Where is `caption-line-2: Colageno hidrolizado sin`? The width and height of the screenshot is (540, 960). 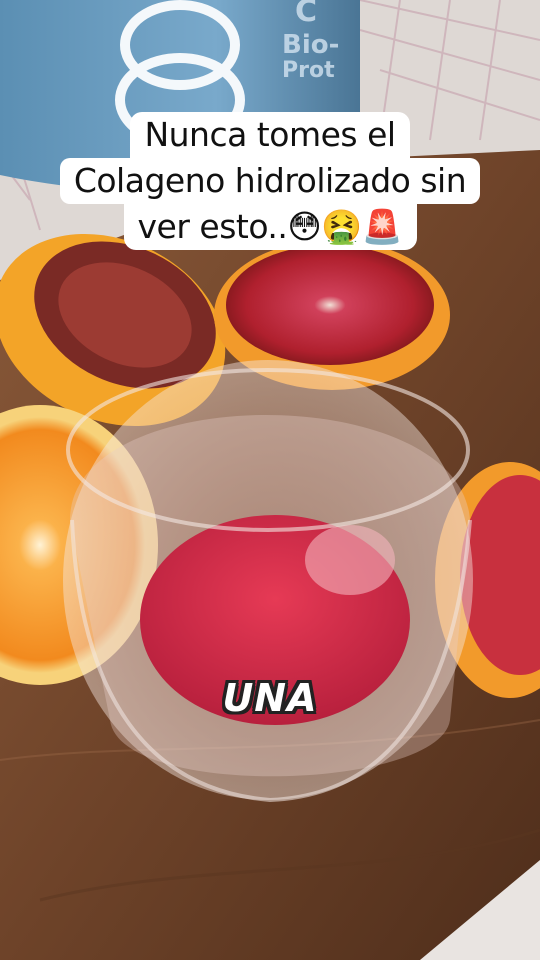 caption-line-2: Colageno hidrolizado sin is located at coordinates (270, 181).